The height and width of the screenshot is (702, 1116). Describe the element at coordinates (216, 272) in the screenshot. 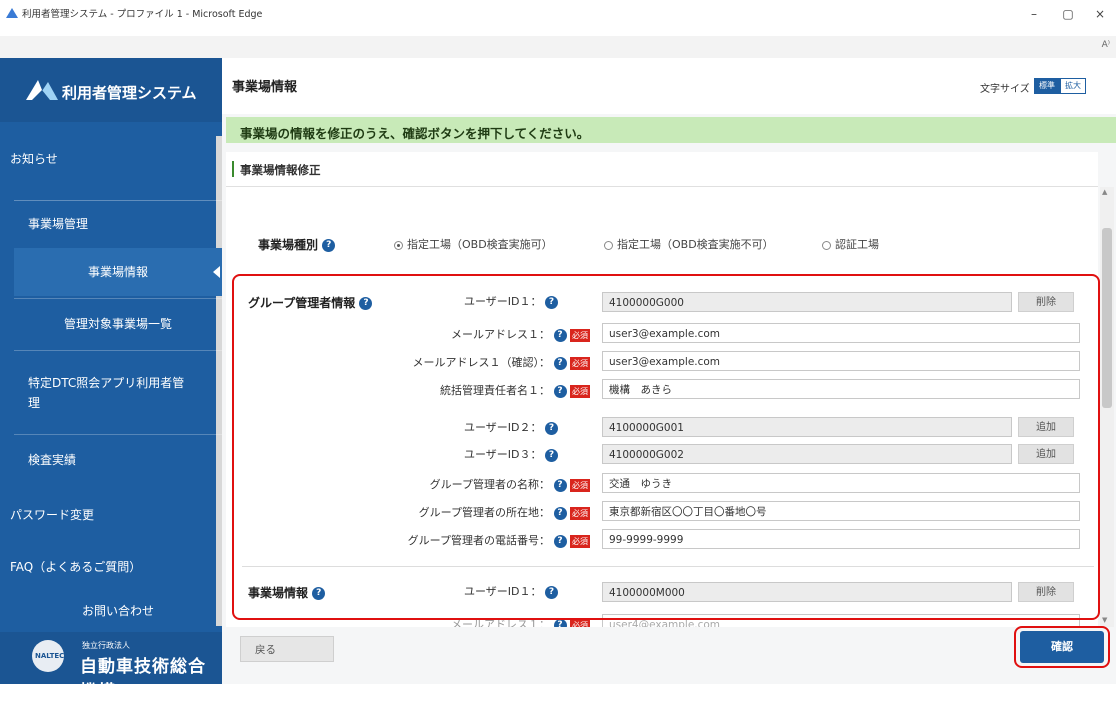

I see `active-arrow-icon` at that location.